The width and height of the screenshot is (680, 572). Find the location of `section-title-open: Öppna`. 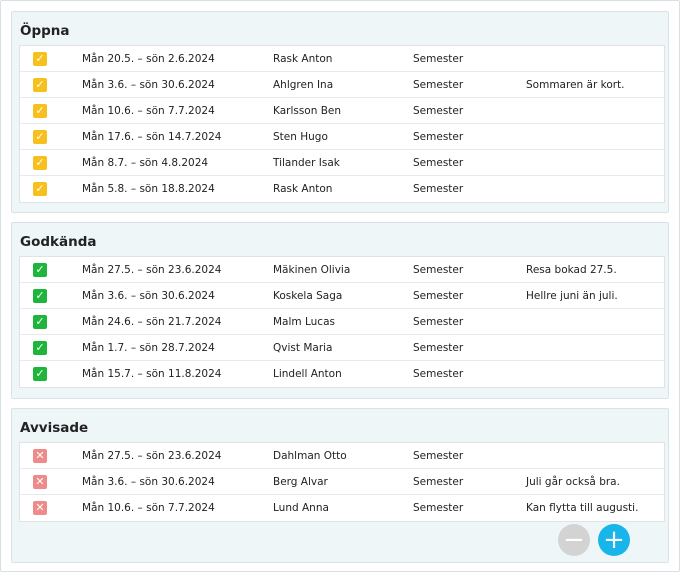

section-title-open: Öppna is located at coordinates (45, 31).